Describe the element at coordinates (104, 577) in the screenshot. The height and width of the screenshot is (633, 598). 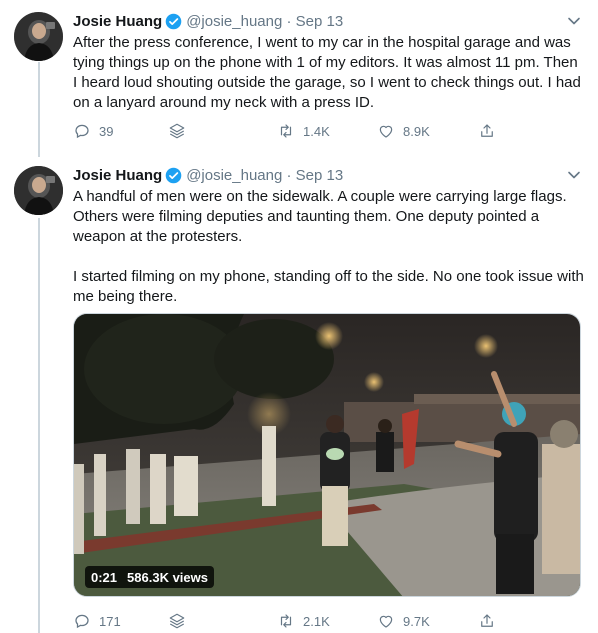
I see `video-duration: 0:21` at that location.